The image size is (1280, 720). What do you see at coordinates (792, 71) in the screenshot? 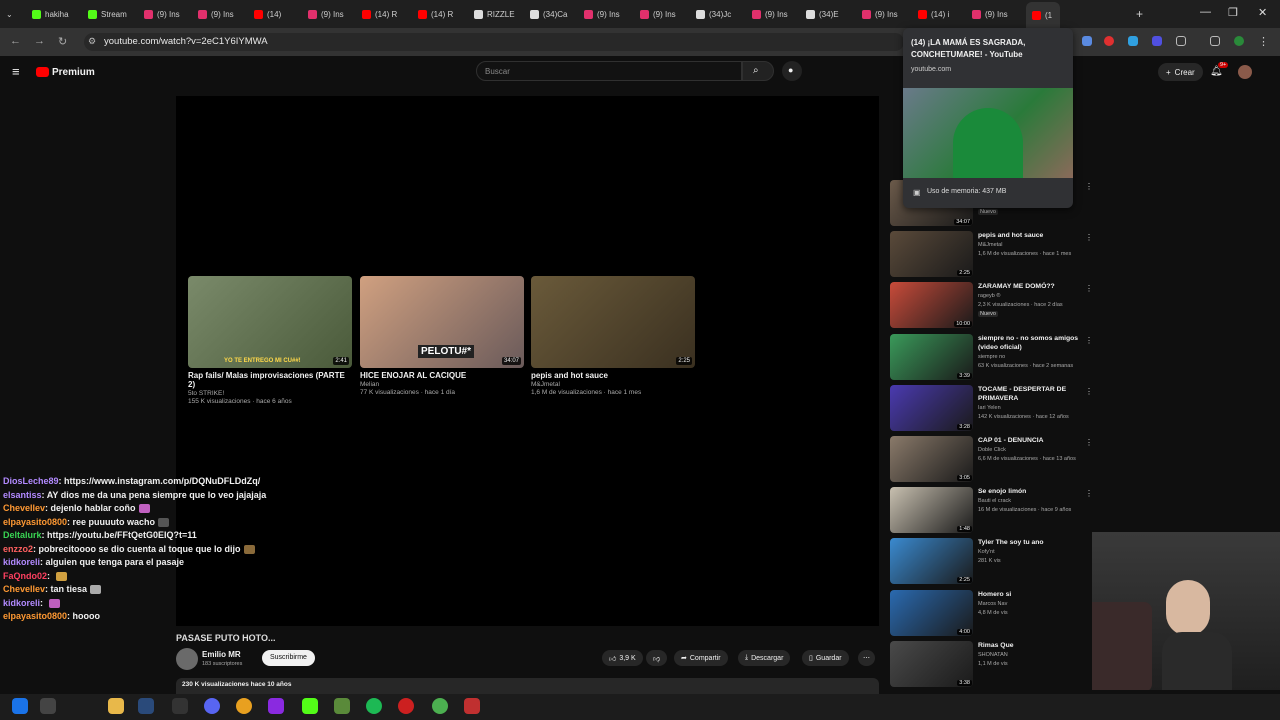
I see `voice-search-button: ●` at bounding box center [792, 71].